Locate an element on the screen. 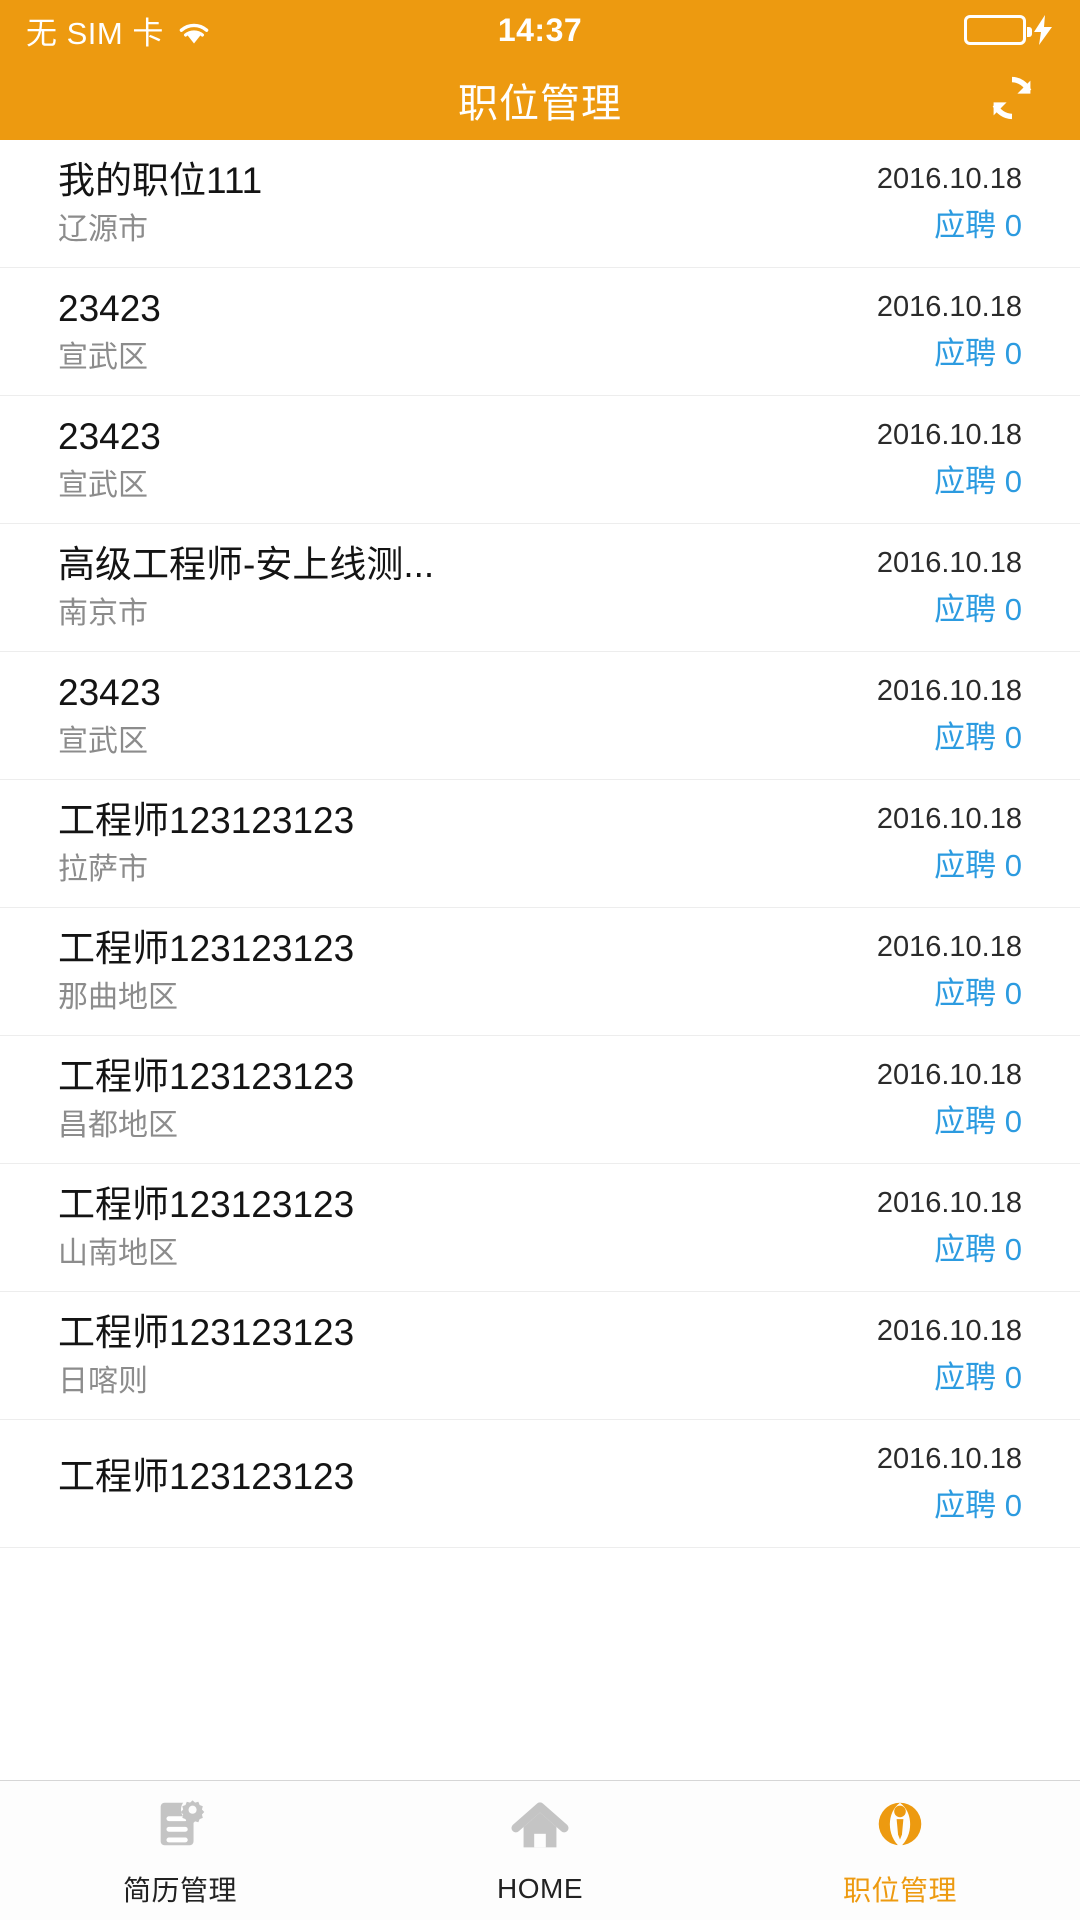 Image resolution: width=1080 pixels, height=1920 pixels. tab-home: HOME is located at coordinates (540, 1850).